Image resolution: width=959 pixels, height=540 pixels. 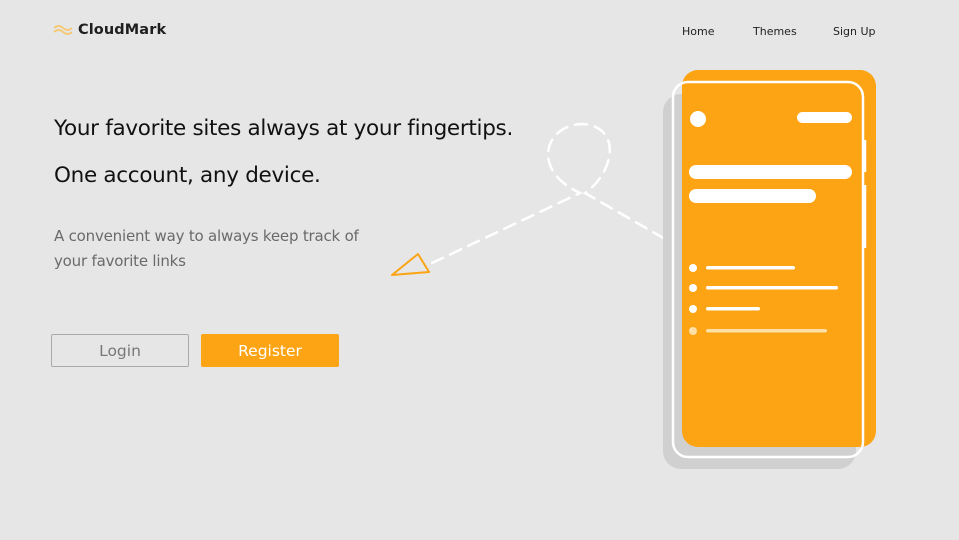 I want to click on flight-path-line, so click(x=552, y=193).